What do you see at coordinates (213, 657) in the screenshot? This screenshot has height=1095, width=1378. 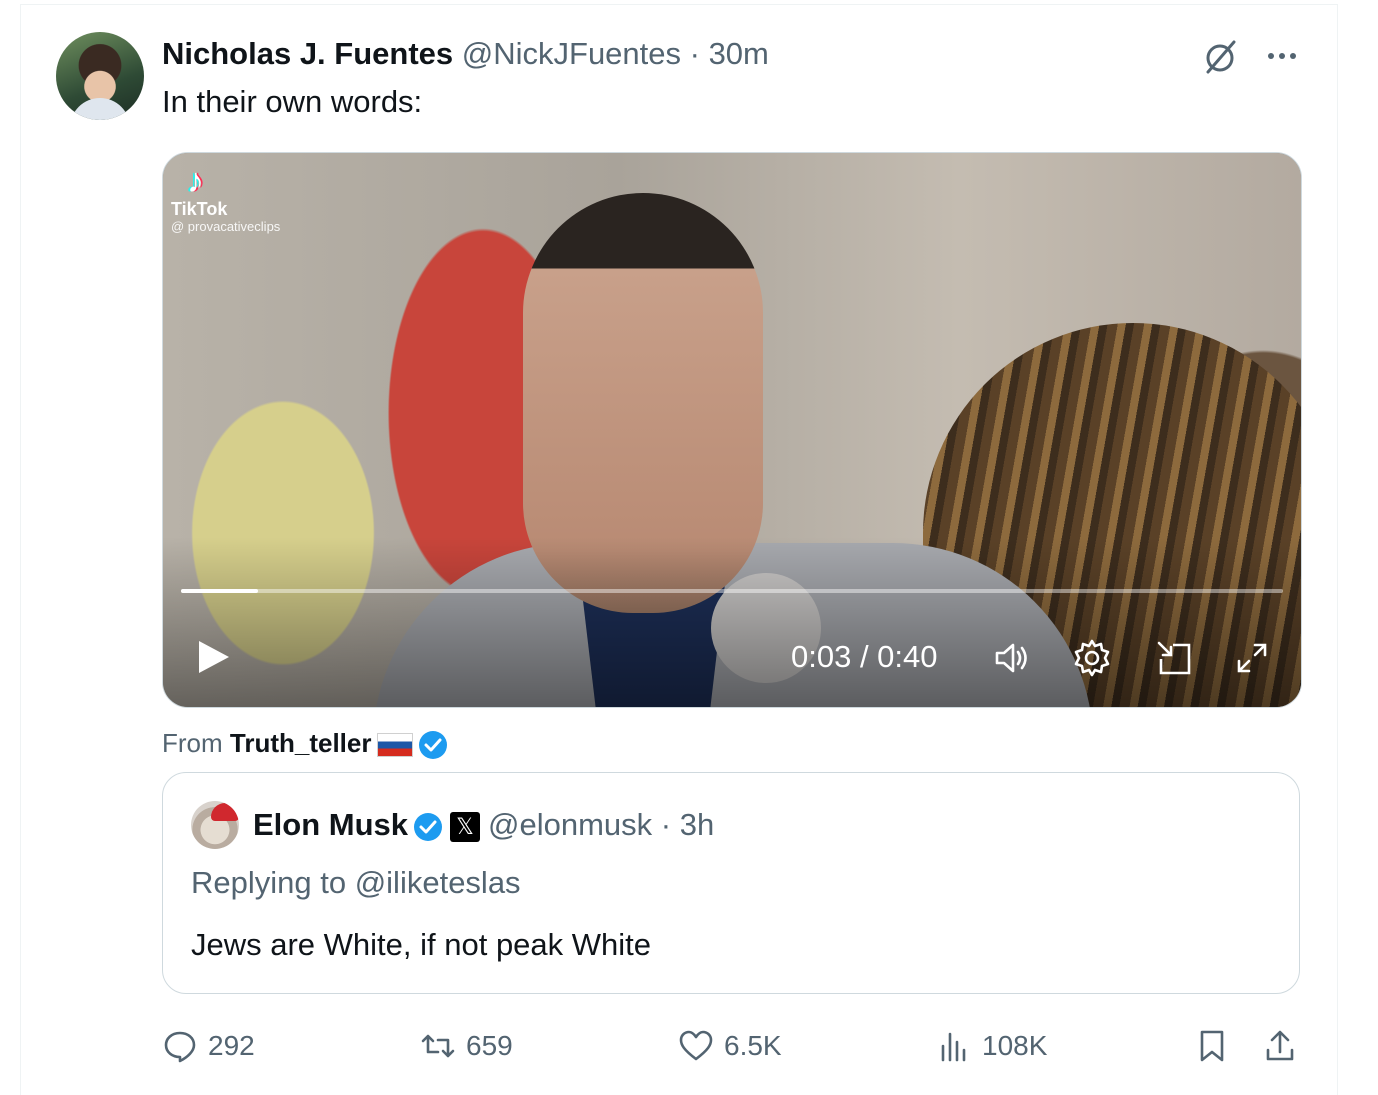 I see `play-icon` at bounding box center [213, 657].